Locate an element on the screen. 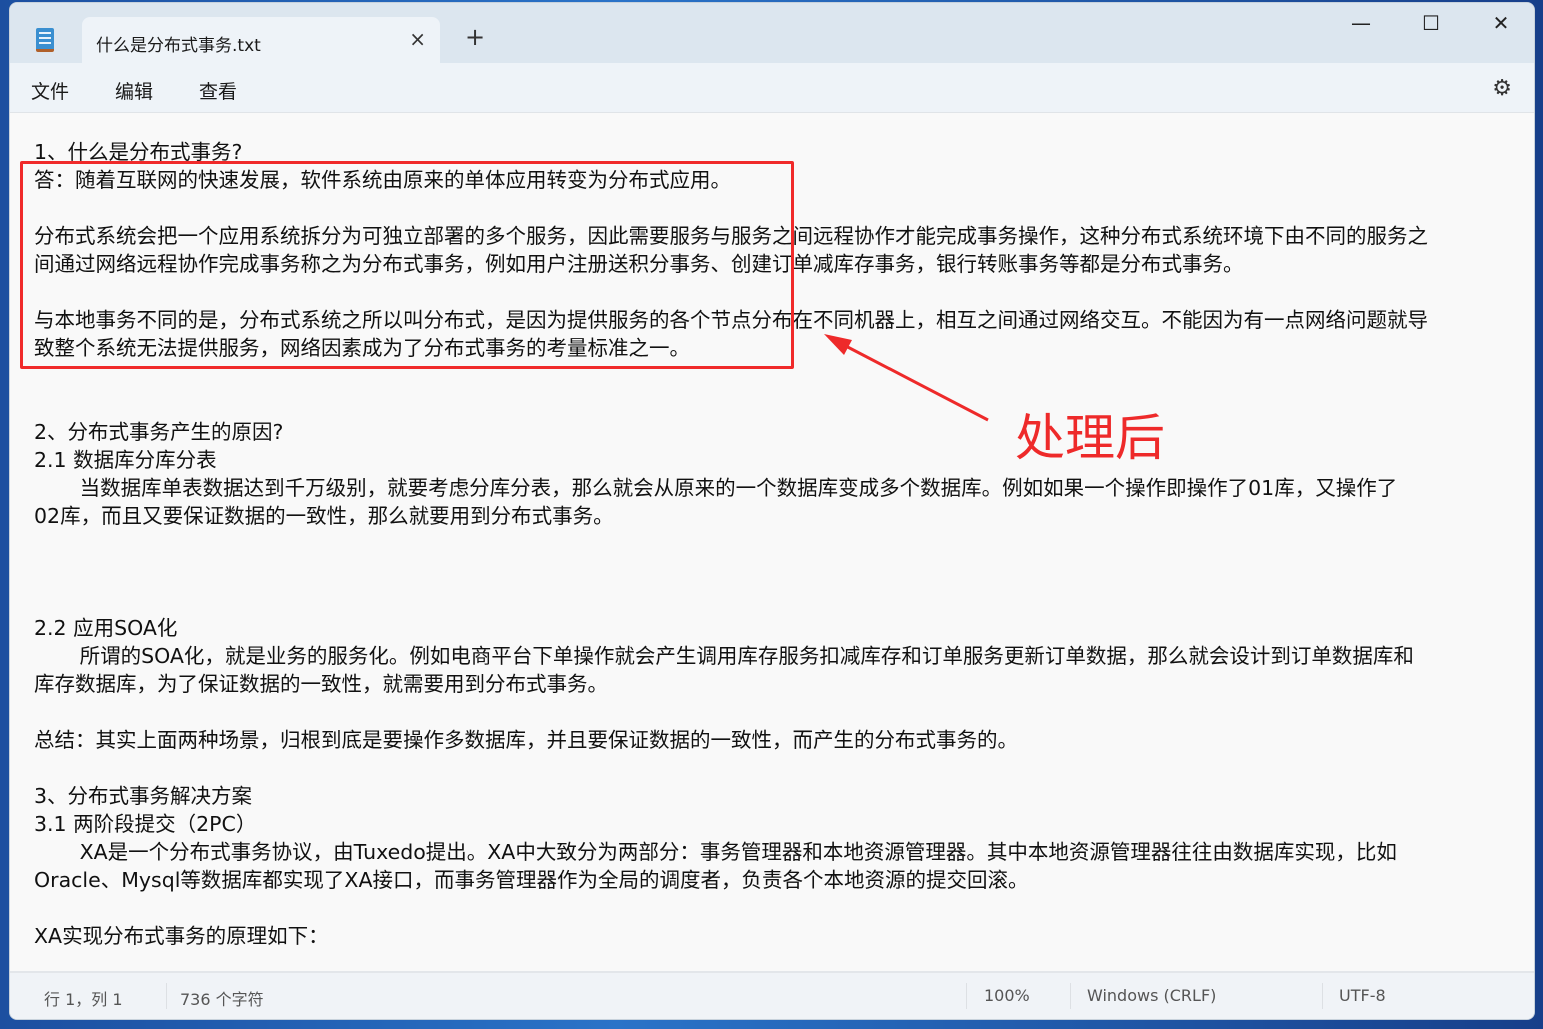  annotation-arrow-icon is located at coordinates (906, 378).